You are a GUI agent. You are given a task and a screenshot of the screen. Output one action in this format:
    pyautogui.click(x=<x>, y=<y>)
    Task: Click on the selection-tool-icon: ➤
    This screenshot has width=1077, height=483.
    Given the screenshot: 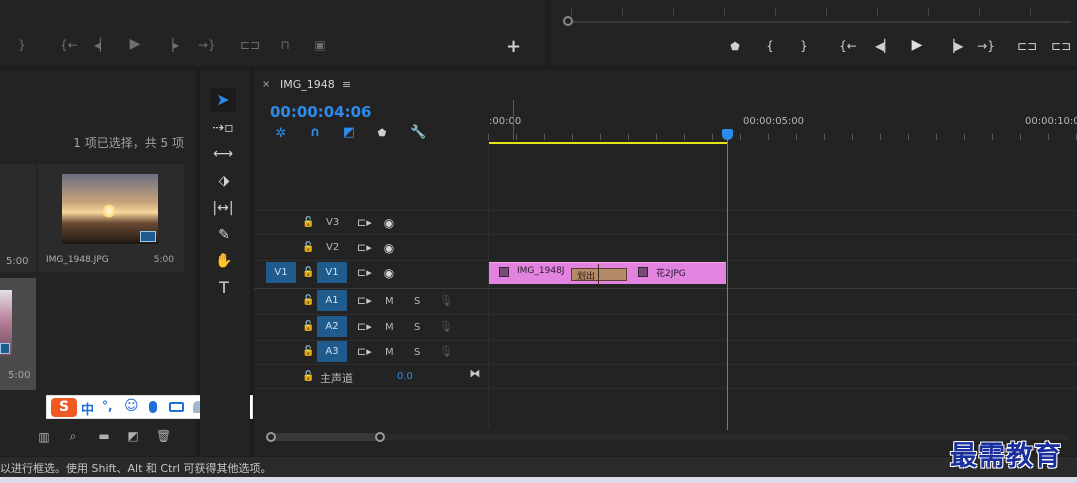 What is the action you would take?
    pyautogui.click(x=223, y=100)
    